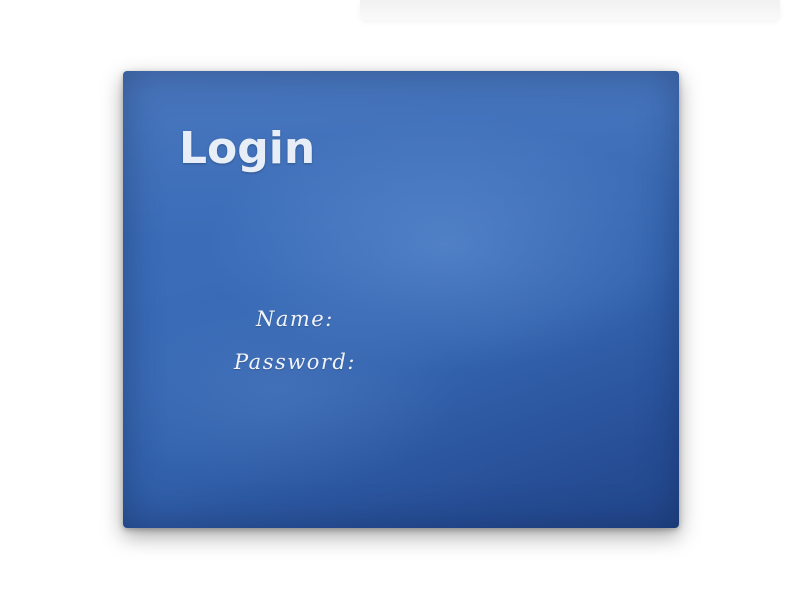  What do you see at coordinates (454, 320) in the screenshot?
I see `name-input` at bounding box center [454, 320].